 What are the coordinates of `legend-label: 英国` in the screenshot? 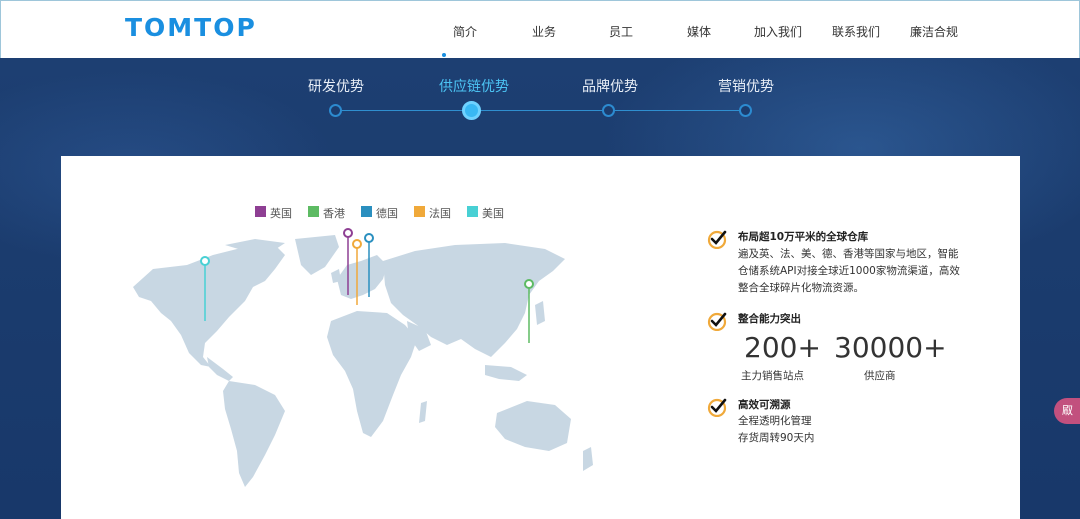 It's located at (281, 213).